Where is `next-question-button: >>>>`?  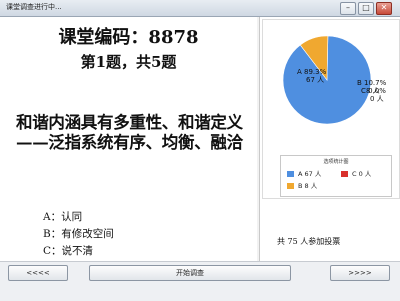 next-question-button: >>>> is located at coordinates (360, 273).